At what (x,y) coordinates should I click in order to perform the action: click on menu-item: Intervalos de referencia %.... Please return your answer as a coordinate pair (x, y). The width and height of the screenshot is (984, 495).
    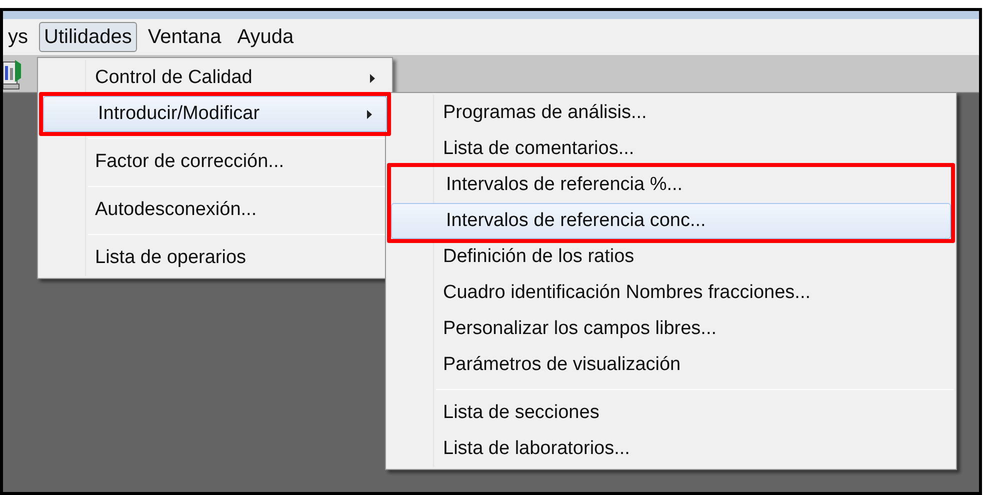
    Looking at the image, I should click on (671, 185).